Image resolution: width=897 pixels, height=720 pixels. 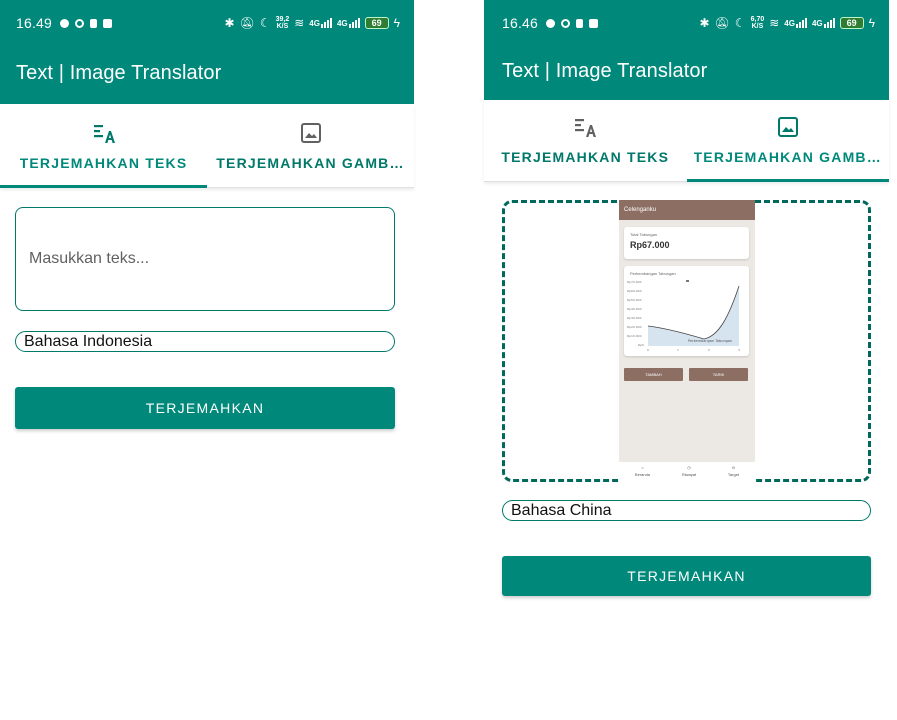 I want to click on preview-y-tick: Rp60.000, so click(x=634, y=291).